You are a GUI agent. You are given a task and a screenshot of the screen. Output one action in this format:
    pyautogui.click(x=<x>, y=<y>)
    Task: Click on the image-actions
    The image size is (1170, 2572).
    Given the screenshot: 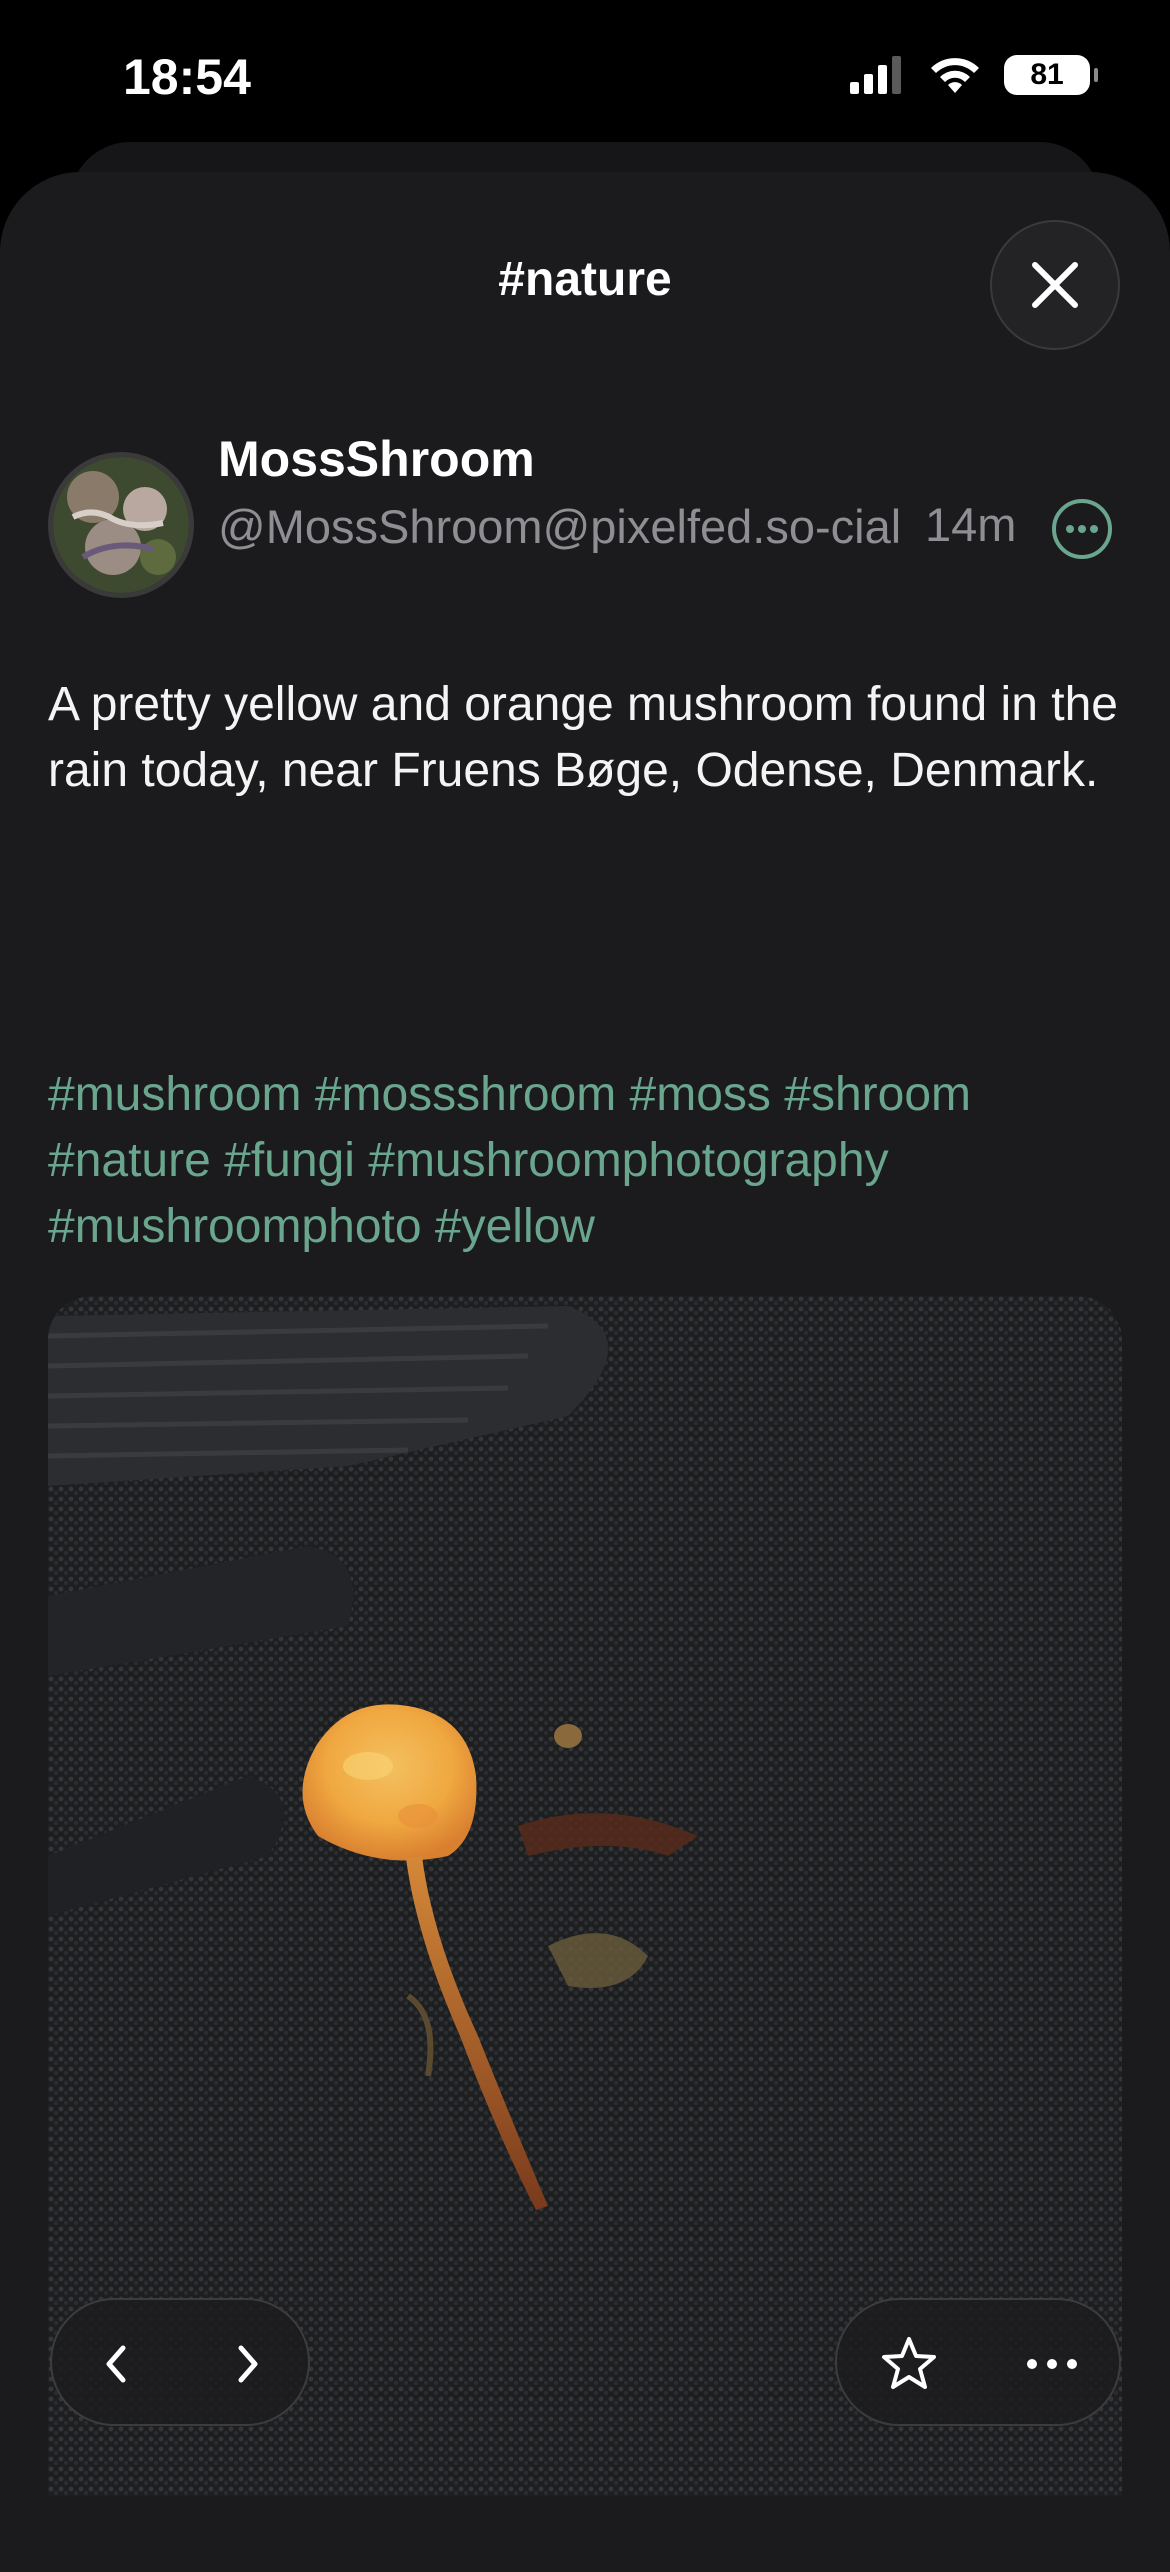 What is the action you would take?
    pyautogui.click(x=978, y=2362)
    